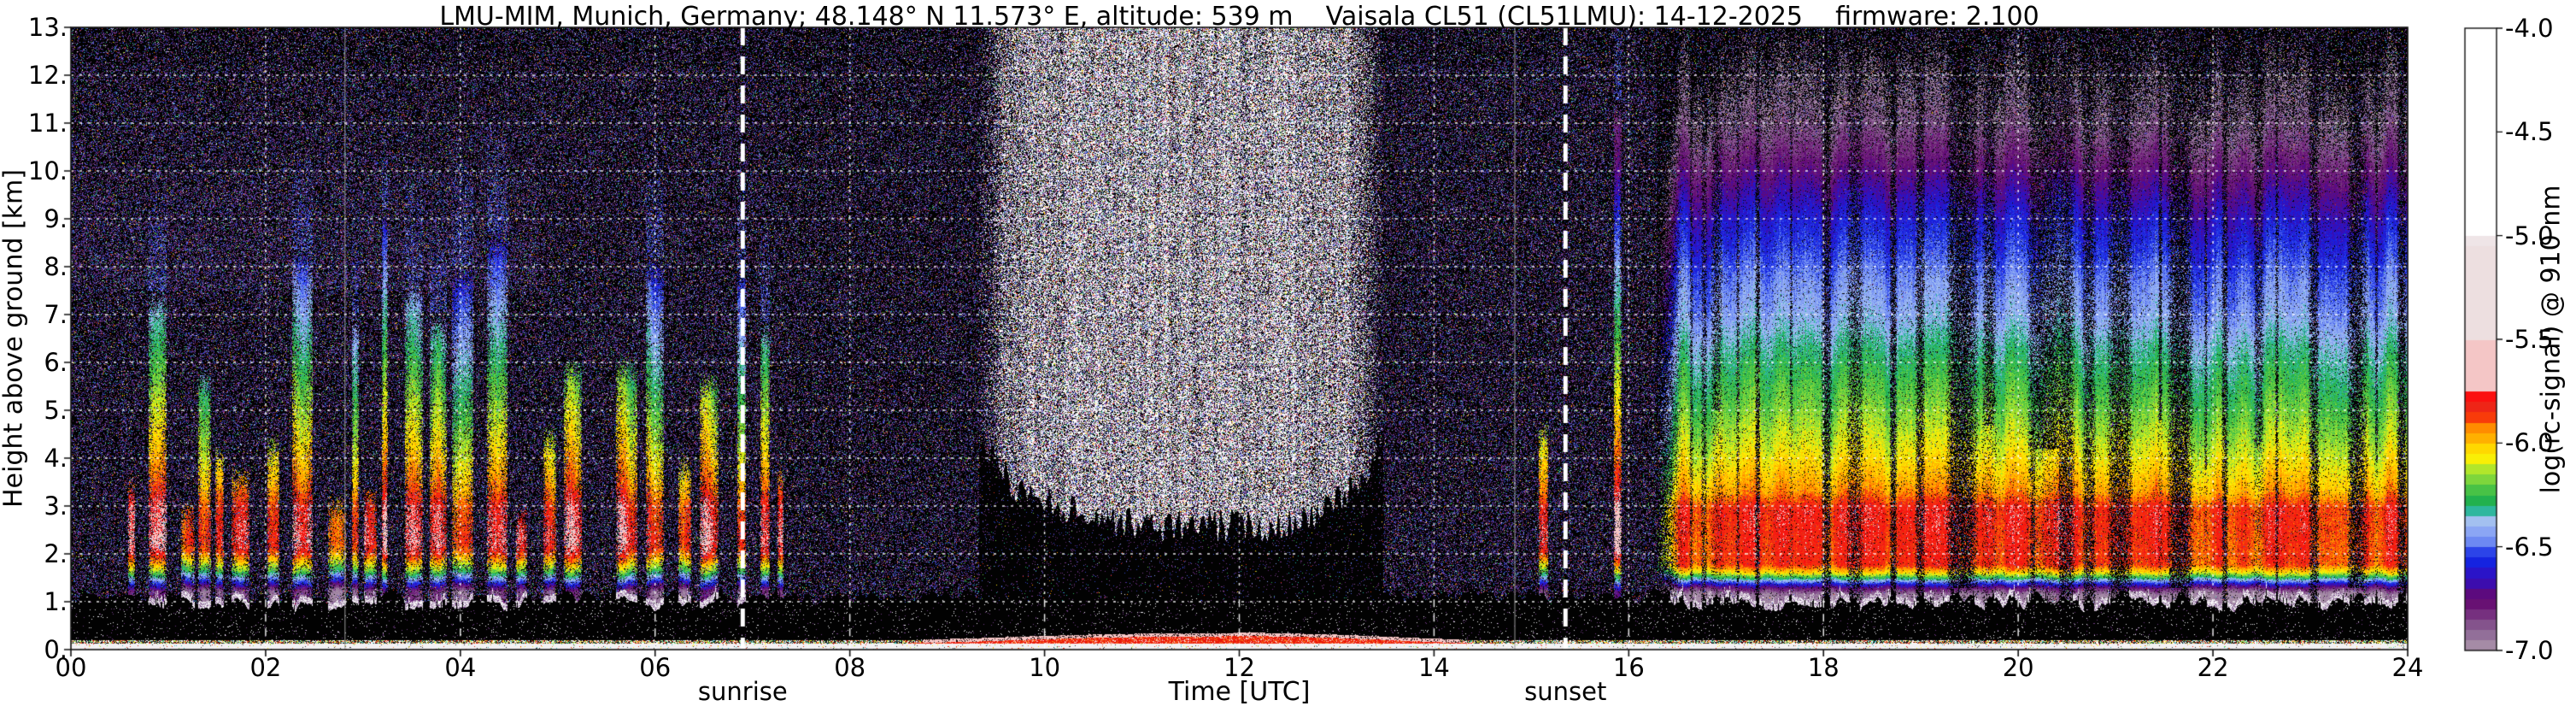 The image size is (2576, 706). What do you see at coordinates (1433, 667) in the screenshot?
I see `x-tick-label: 14` at bounding box center [1433, 667].